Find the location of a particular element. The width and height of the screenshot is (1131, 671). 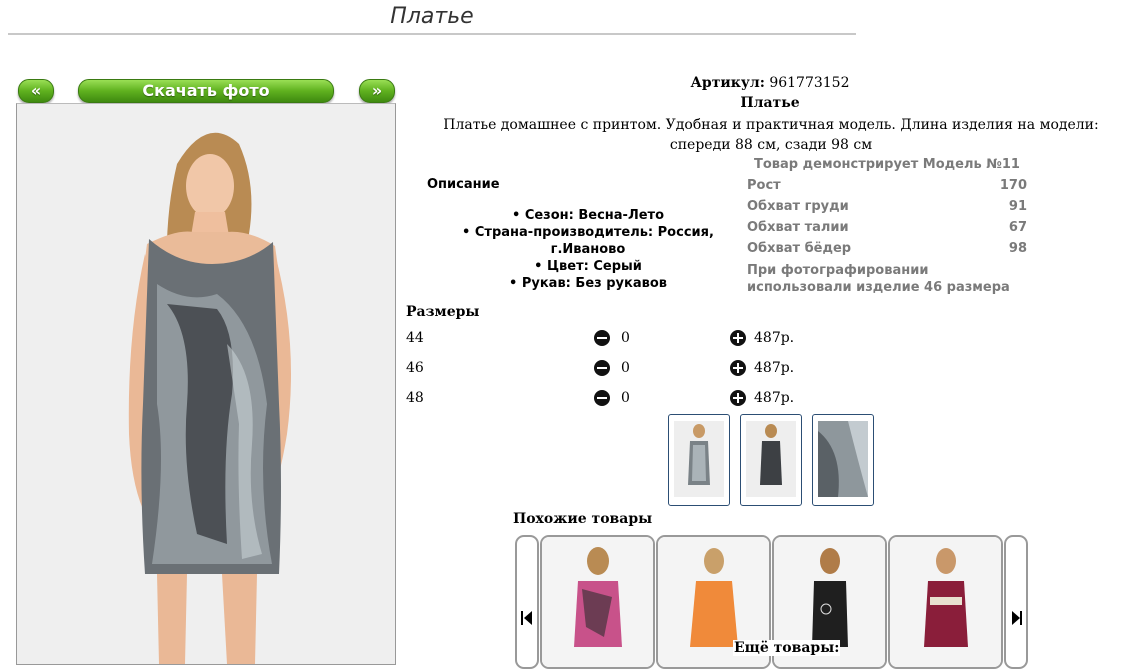

page-title: Платье is located at coordinates (432, 16).